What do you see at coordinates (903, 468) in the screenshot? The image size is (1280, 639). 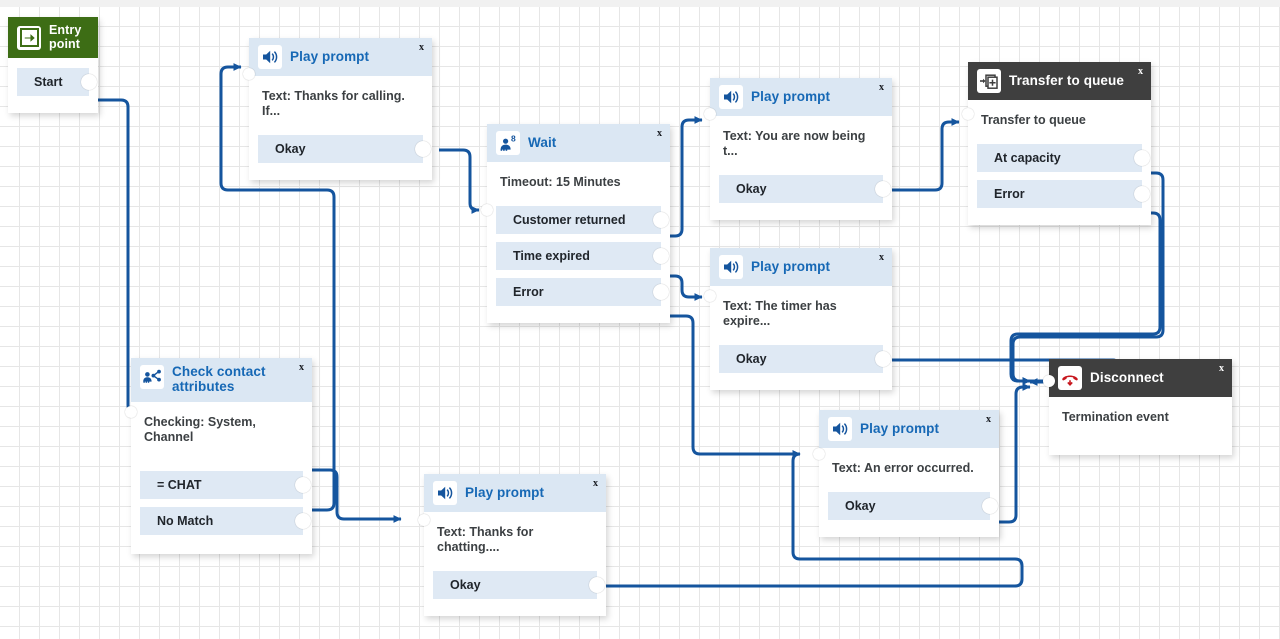 I see `node-description: Text: An error occurred.` at bounding box center [903, 468].